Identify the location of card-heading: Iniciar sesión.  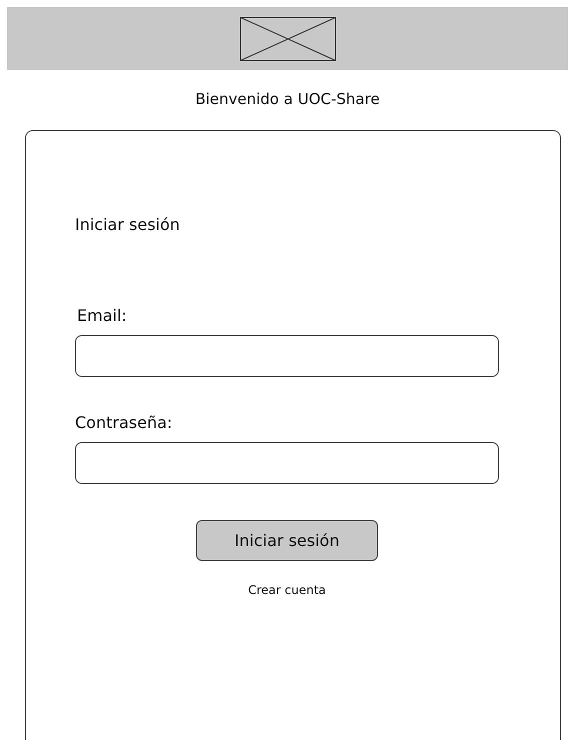
(128, 224).